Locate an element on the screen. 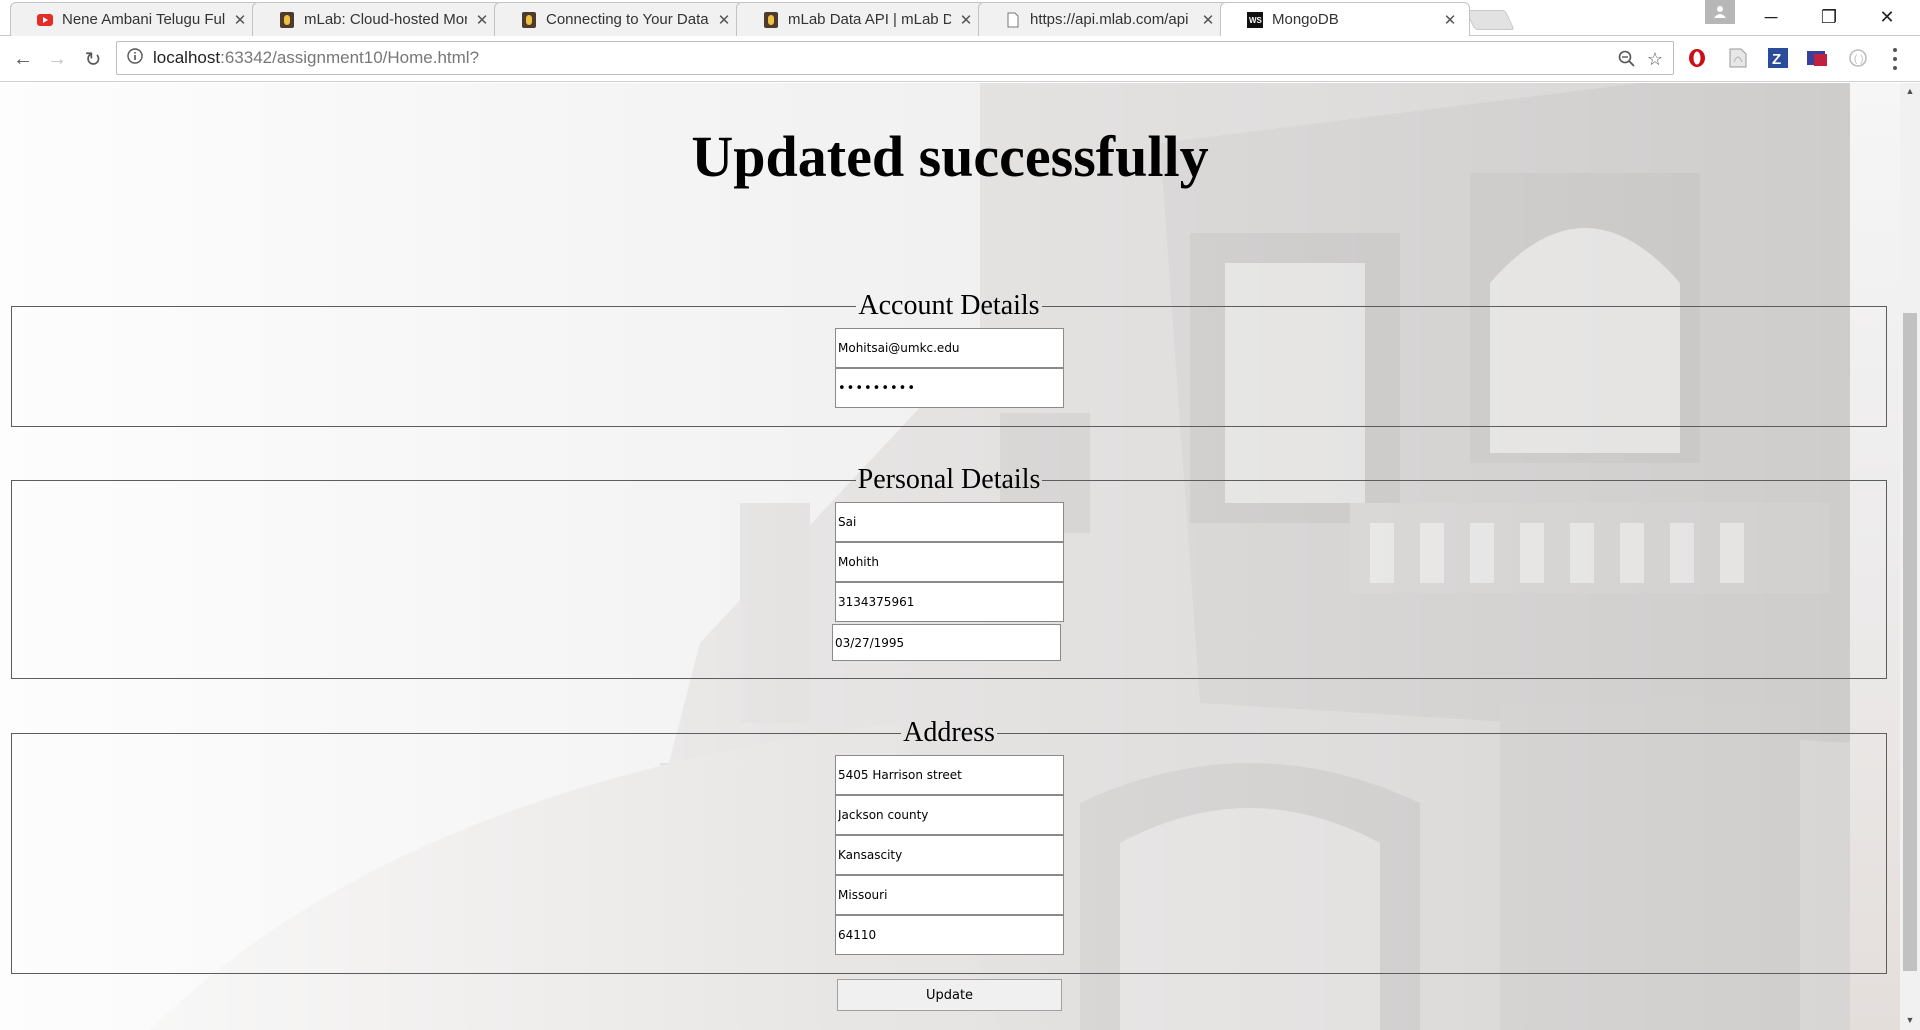 Image resolution: width=1920 pixels, height=1030 pixels. screen-capture-icon is located at coordinates (1817, 58).